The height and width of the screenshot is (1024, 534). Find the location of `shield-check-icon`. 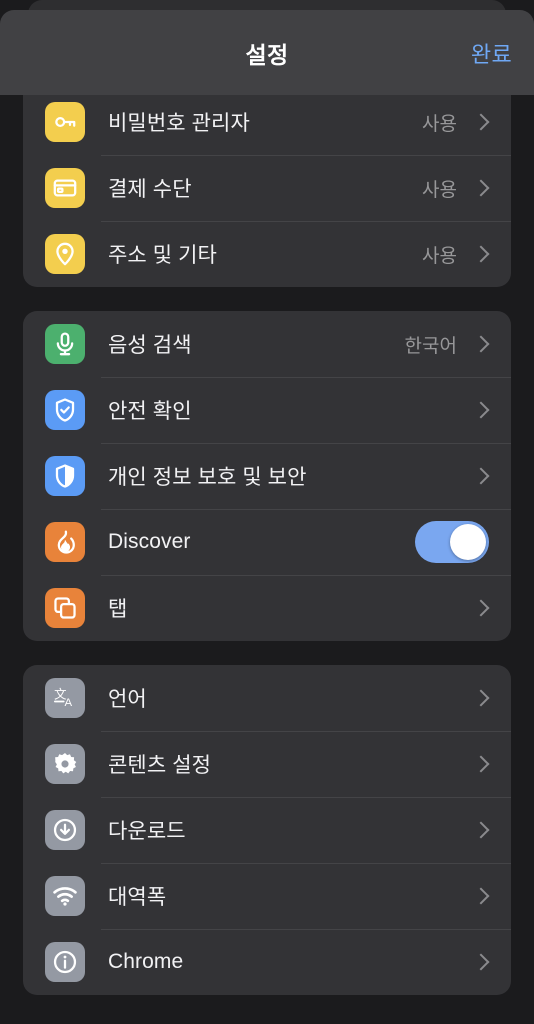

shield-check-icon is located at coordinates (65, 410).